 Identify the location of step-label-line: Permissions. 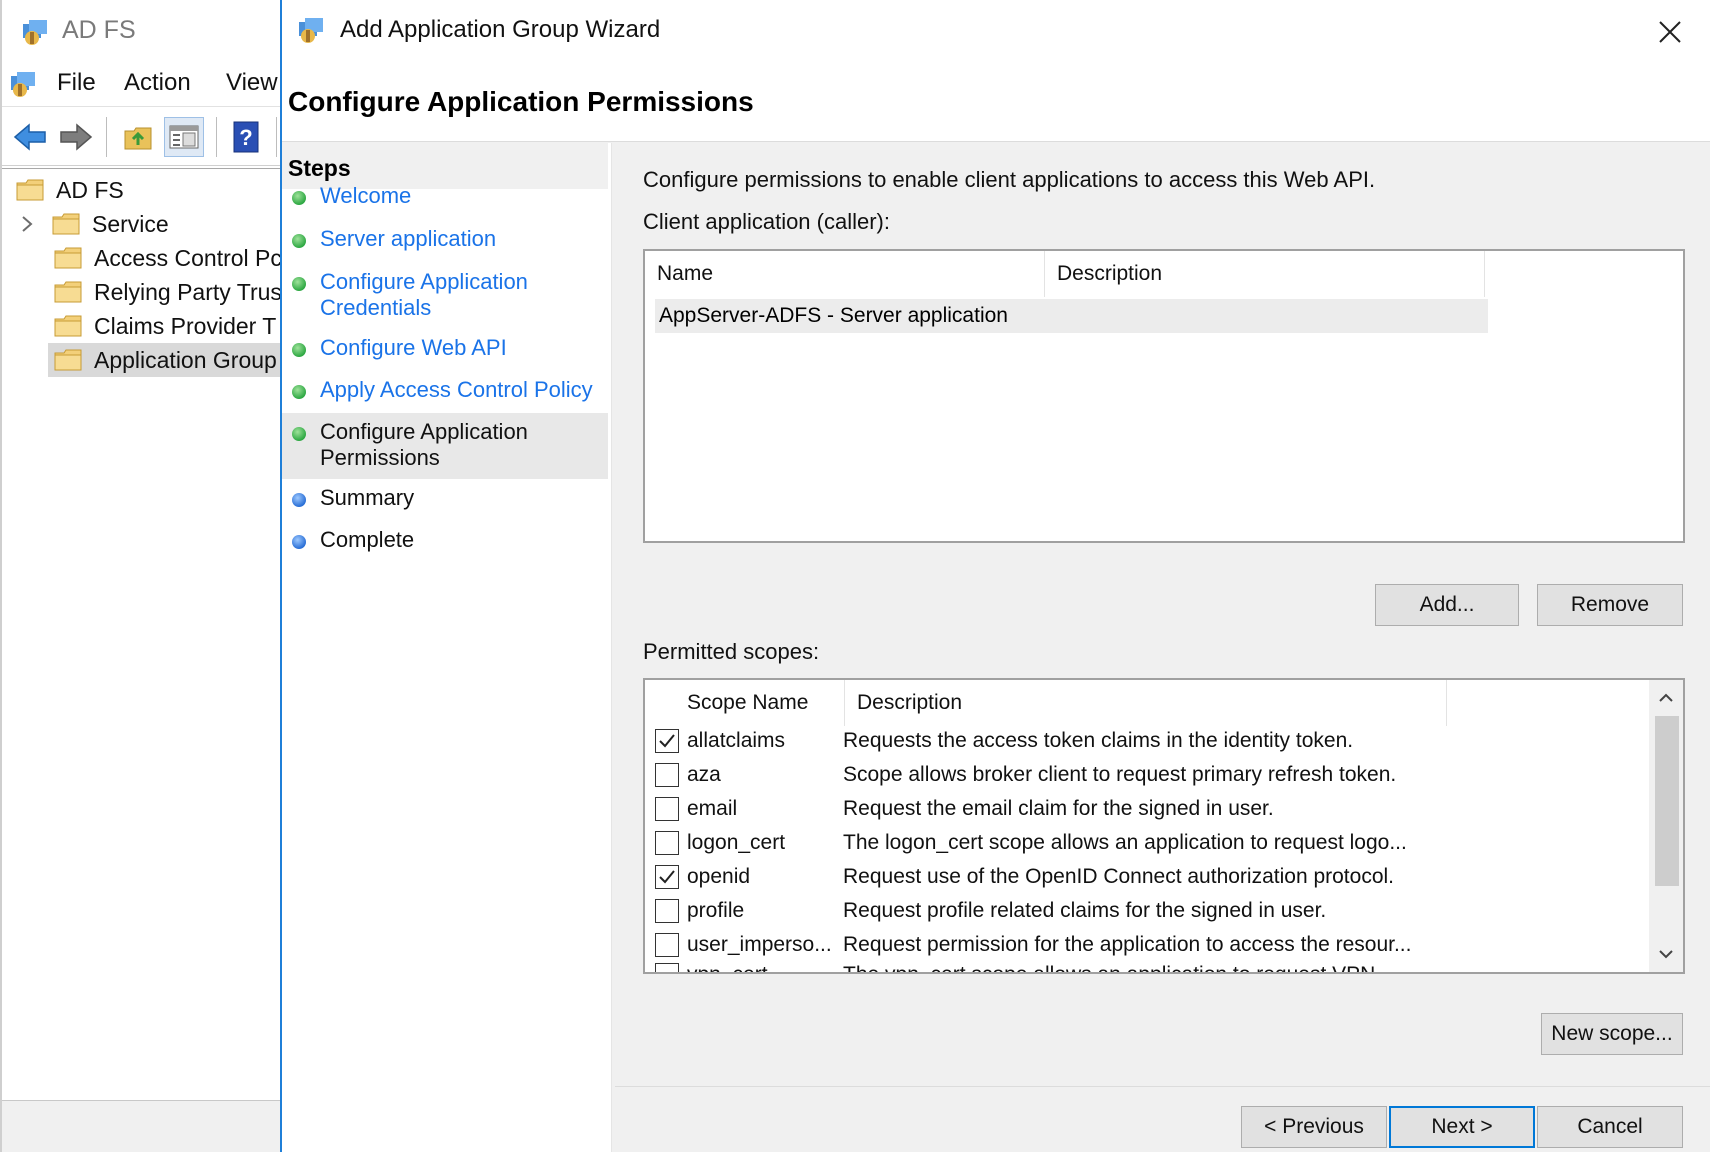
(380, 457).